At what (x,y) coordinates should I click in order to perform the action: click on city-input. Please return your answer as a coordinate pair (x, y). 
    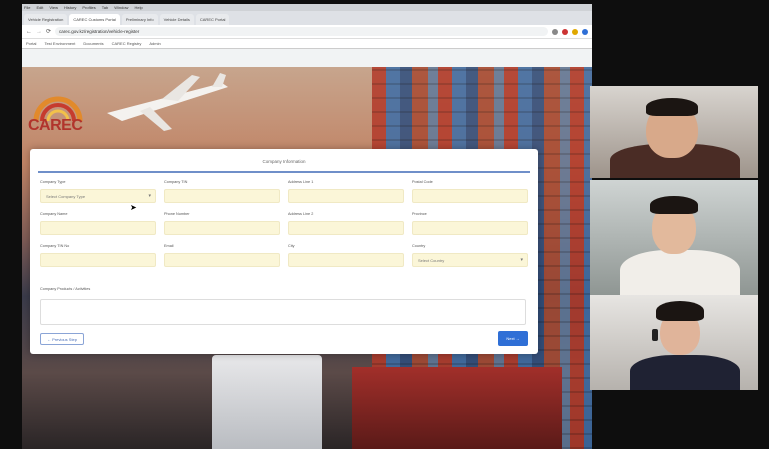
    Looking at the image, I should click on (346, 260).